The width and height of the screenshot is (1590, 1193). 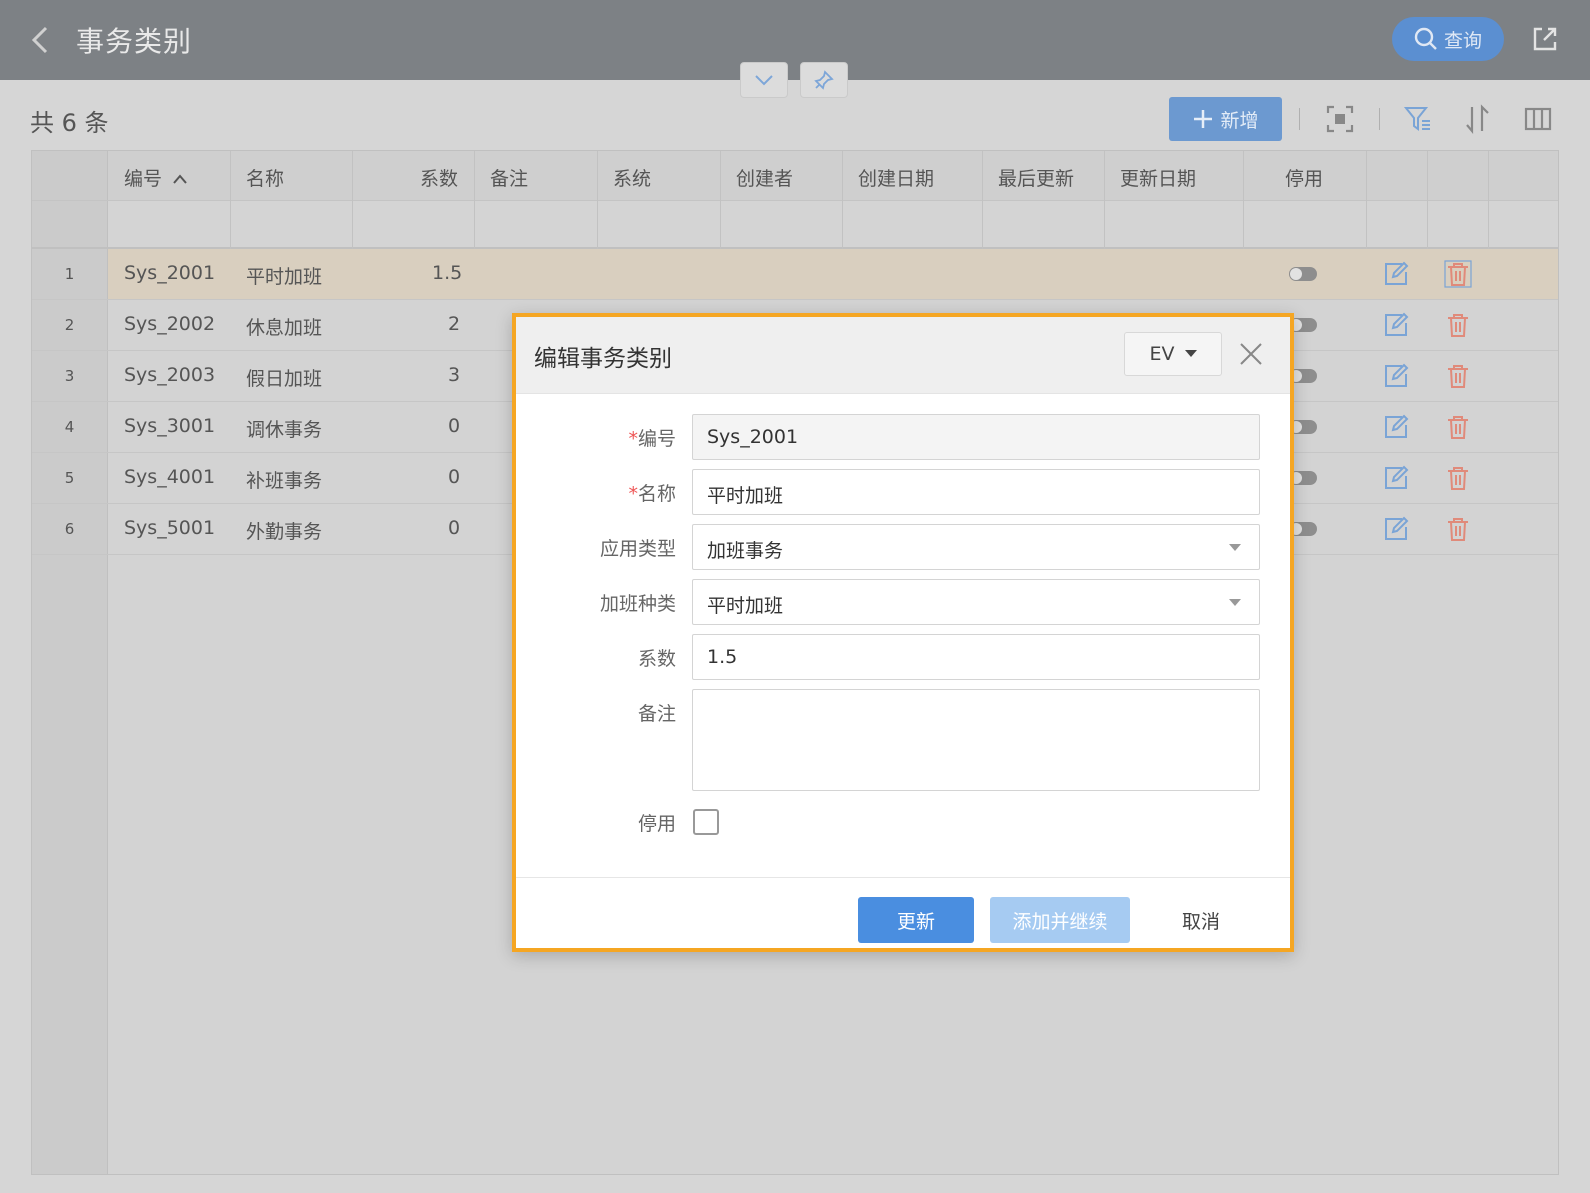 What do you see at coordinates (976, 492) in the screenshot?
I see `name-field: 平时加班` at bounding box center [976, 492].